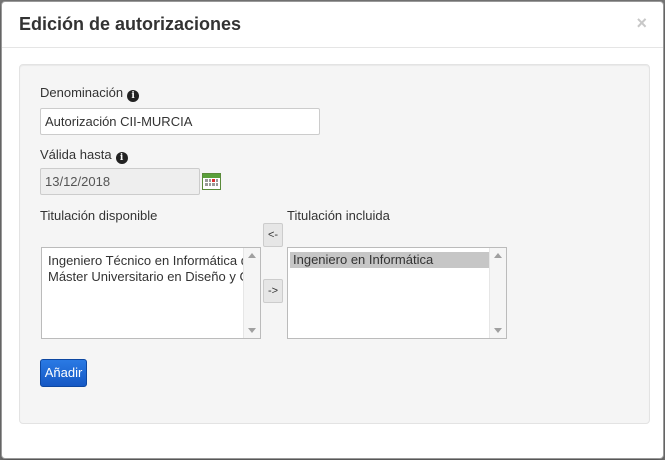 Image resolution: width=665 pixels, height=460 pixels. What do you see at coordinates (273, 235) in the screenshot?
I see `move-left-button: <-` at bounding box center [273, 235].